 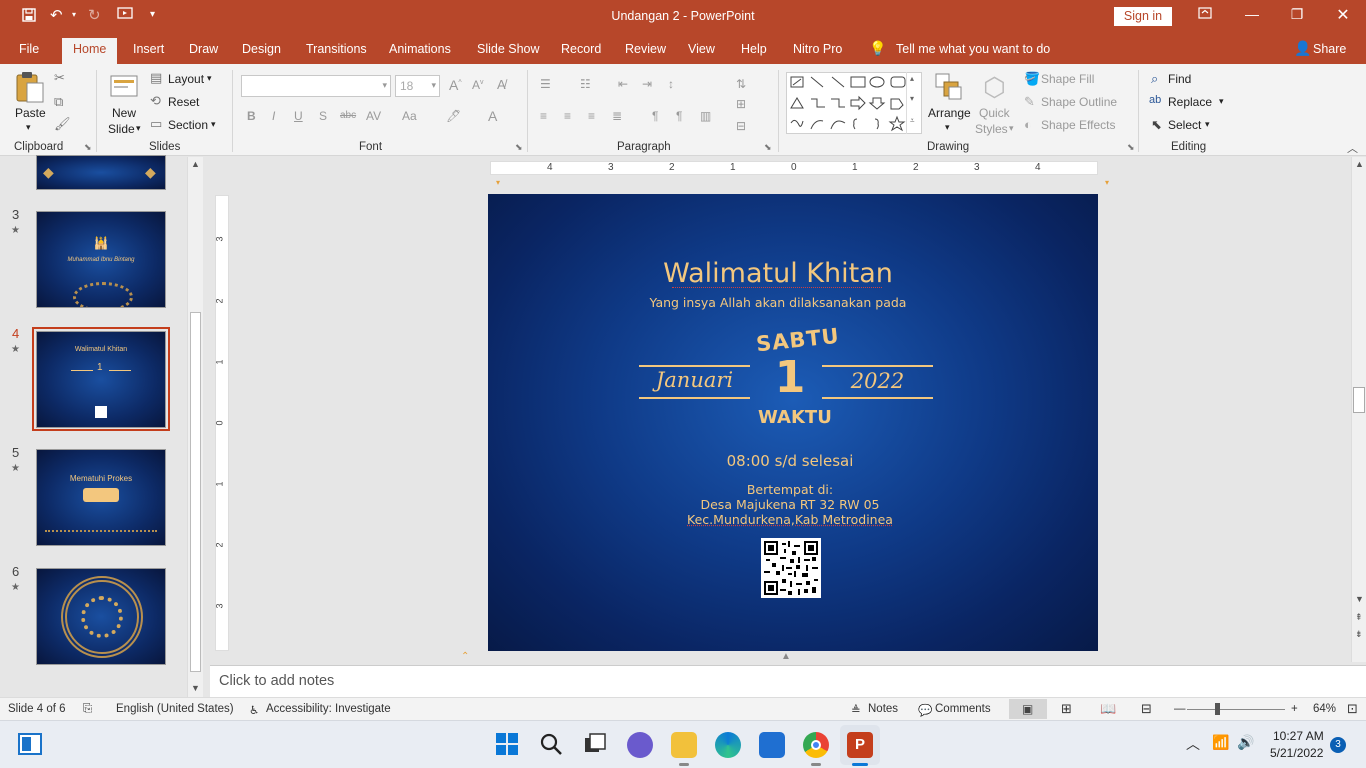 What do you see at coordinates (155, 101) in the screenshot?
I see `reset-icon: ⟲` at bounding box center [155, 101].